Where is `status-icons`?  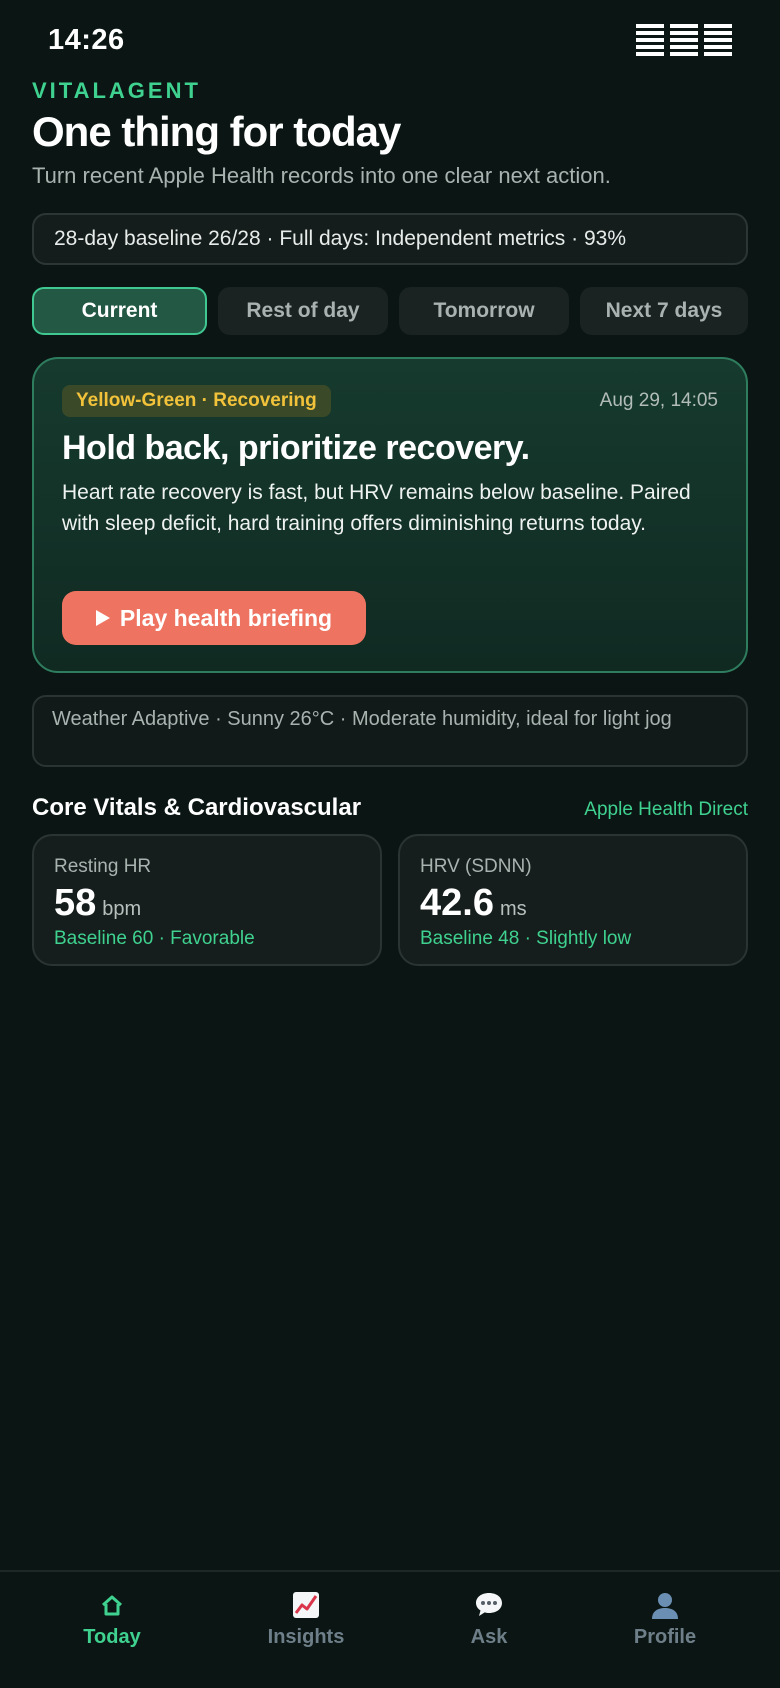 status-icons is located at coordinates (684, 40).